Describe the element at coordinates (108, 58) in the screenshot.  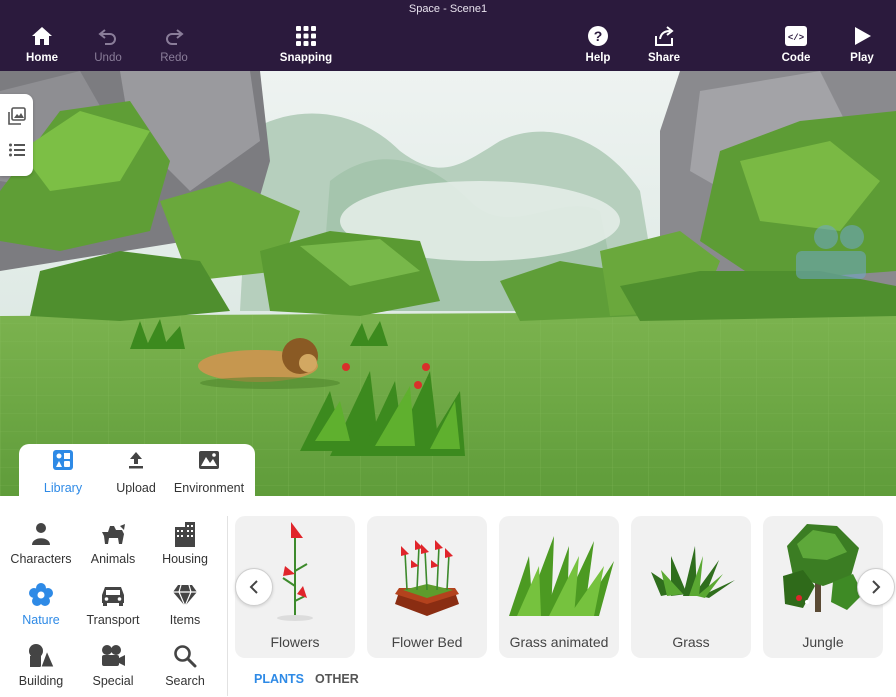
I see `undo-label: Undo` at that location.